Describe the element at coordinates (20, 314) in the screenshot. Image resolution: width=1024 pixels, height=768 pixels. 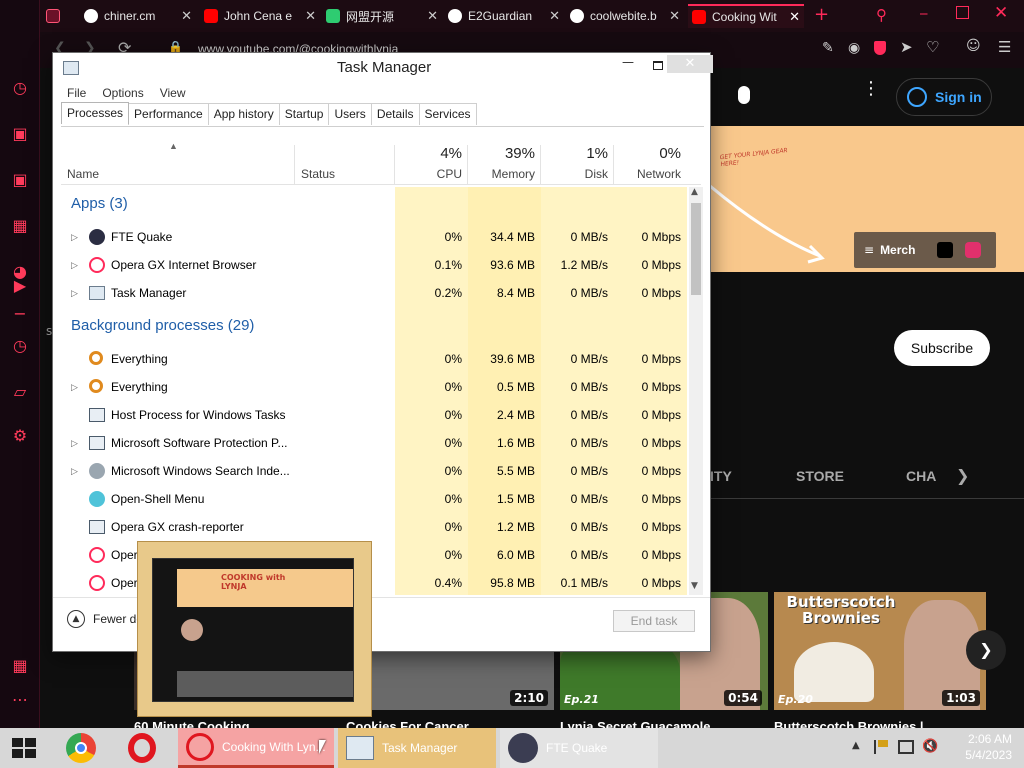
I see `minus-icon: −` at that location.